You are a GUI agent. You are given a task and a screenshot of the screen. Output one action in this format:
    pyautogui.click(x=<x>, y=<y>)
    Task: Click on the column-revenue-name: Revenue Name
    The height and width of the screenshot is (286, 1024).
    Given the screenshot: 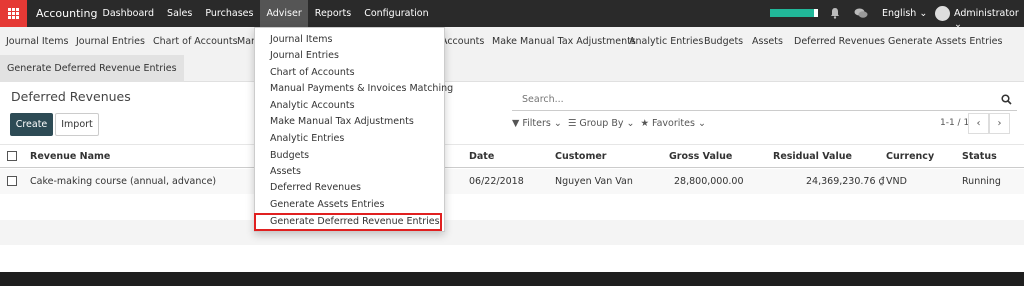 What is the action you would take?
    pyautogui.click(x=70, y=156)
    